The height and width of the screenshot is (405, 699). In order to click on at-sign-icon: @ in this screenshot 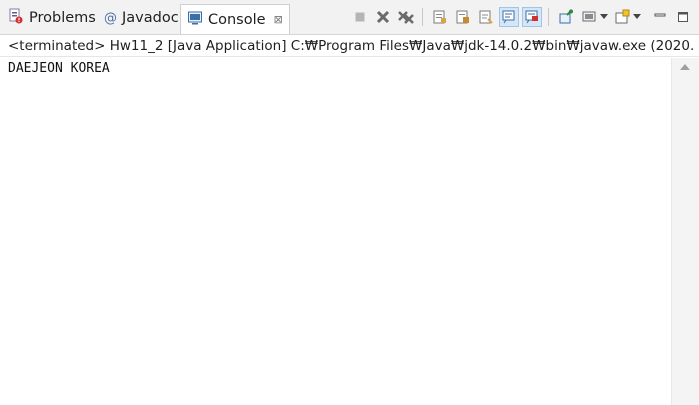, I will do `click(110, 18)`.